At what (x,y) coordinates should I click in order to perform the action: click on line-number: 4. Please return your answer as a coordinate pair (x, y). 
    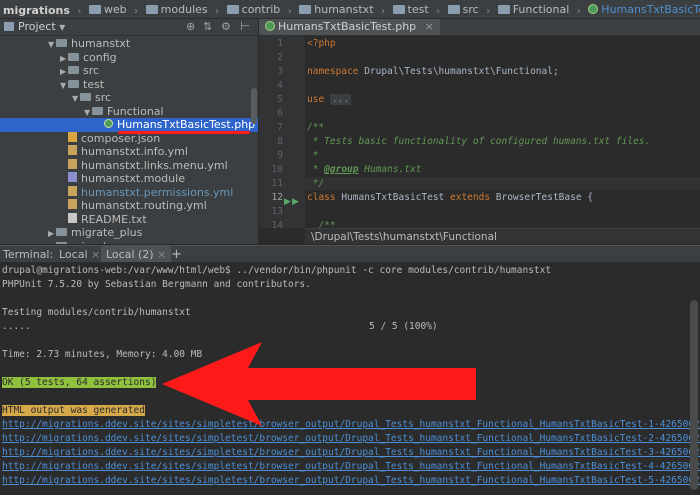
    Looking at the image, I should click on (280, 85).